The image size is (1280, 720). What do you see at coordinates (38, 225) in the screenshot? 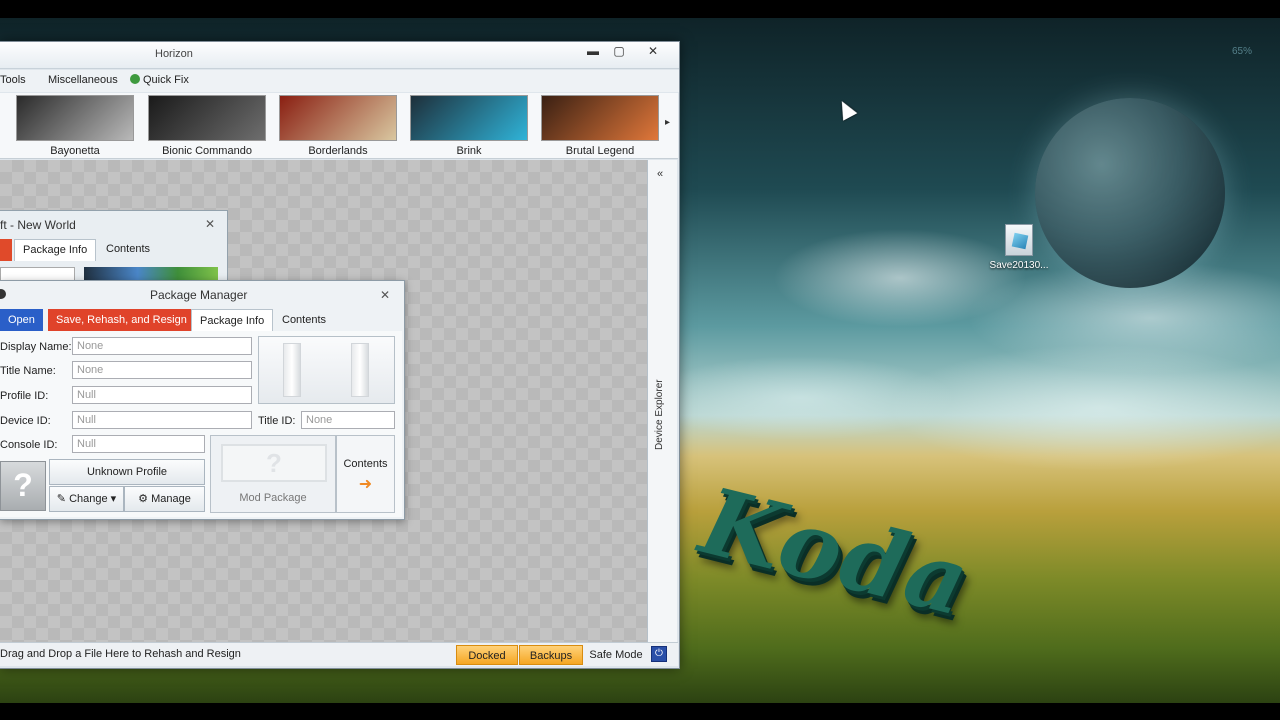
I see `back-window-title: ft - New World` at bounding box center [38, 225].